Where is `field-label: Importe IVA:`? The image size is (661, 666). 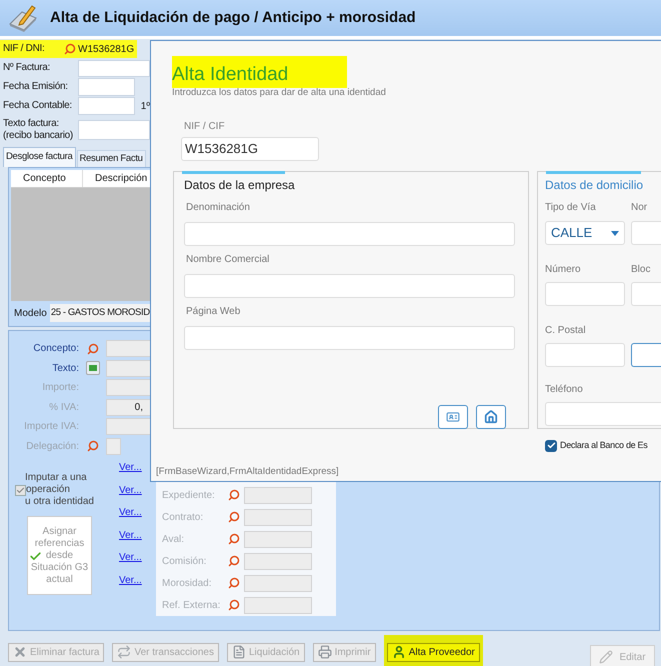
field-label: Importe IVA: is located at coordinates (51, 427).